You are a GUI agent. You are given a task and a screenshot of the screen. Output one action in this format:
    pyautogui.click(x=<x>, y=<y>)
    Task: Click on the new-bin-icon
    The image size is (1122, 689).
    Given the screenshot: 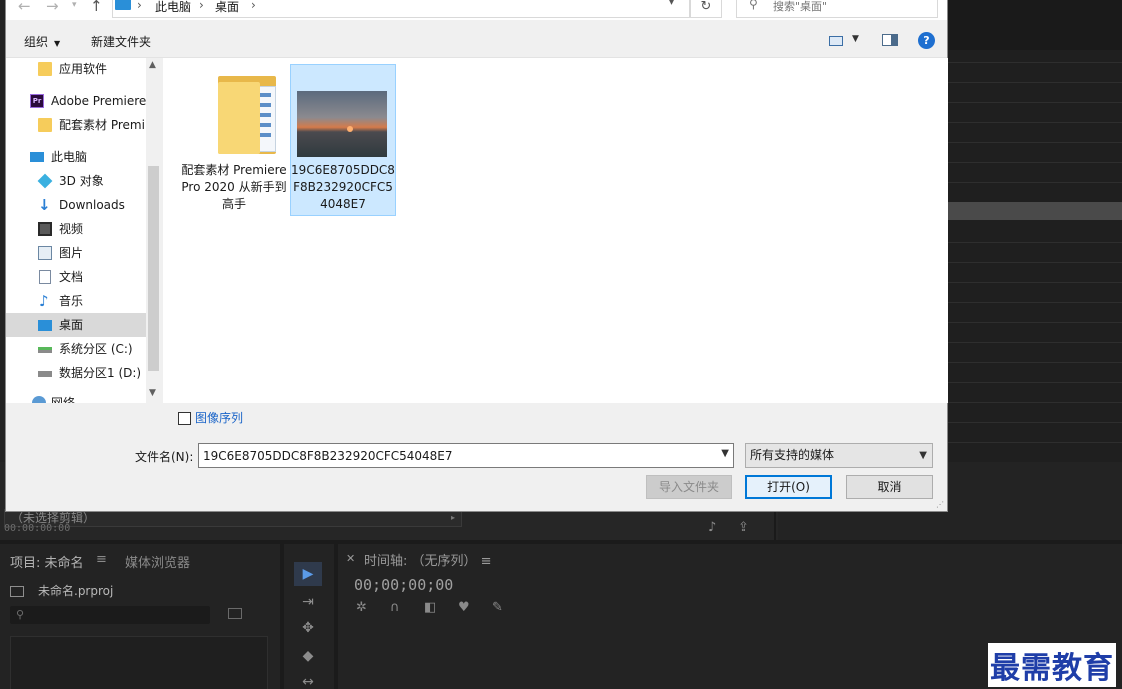 What is the action you would take?
    pyautogui.click(x=235, y=613)
    